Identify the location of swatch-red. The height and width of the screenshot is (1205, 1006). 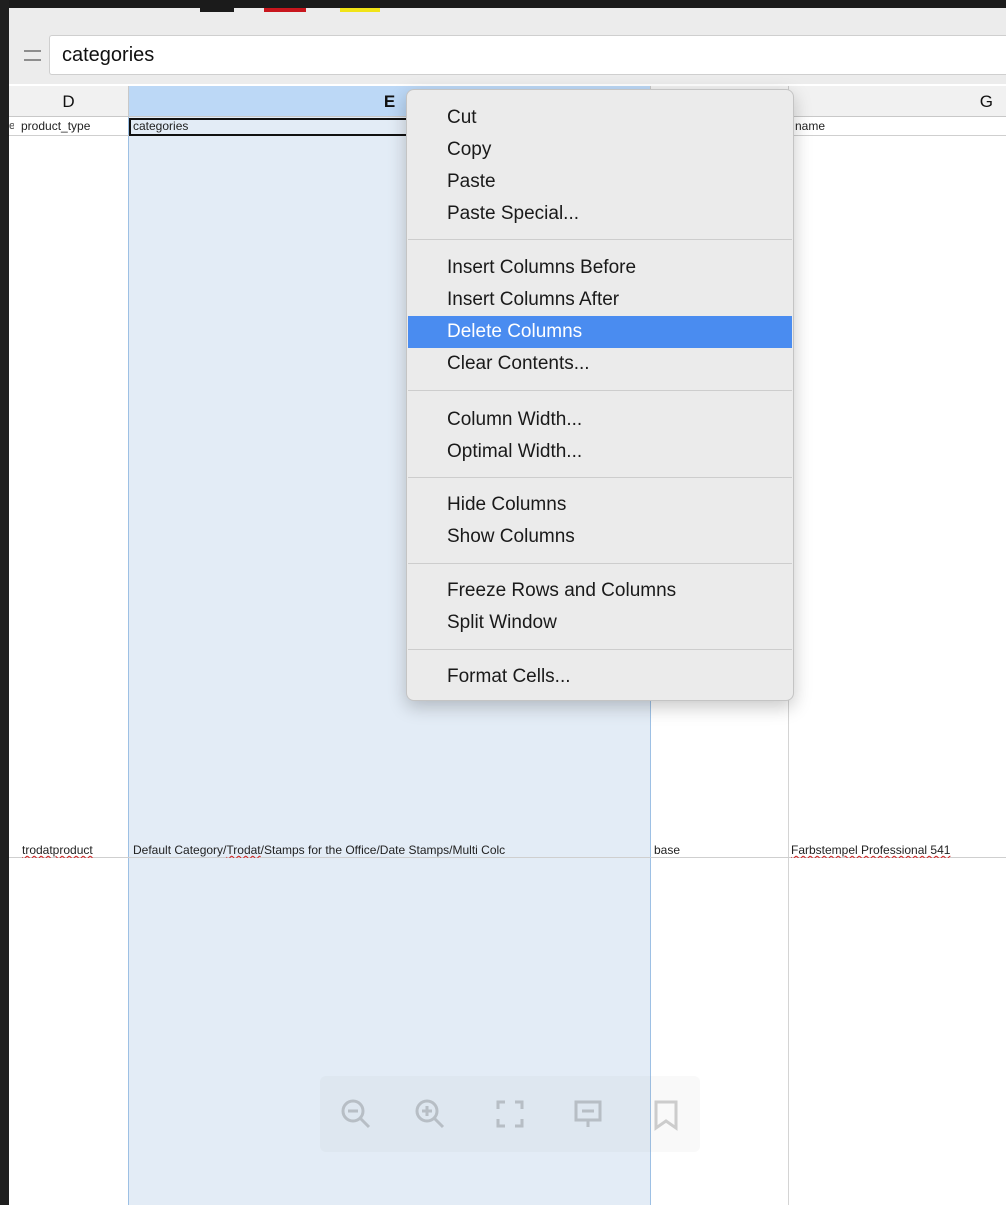
(285, 10).